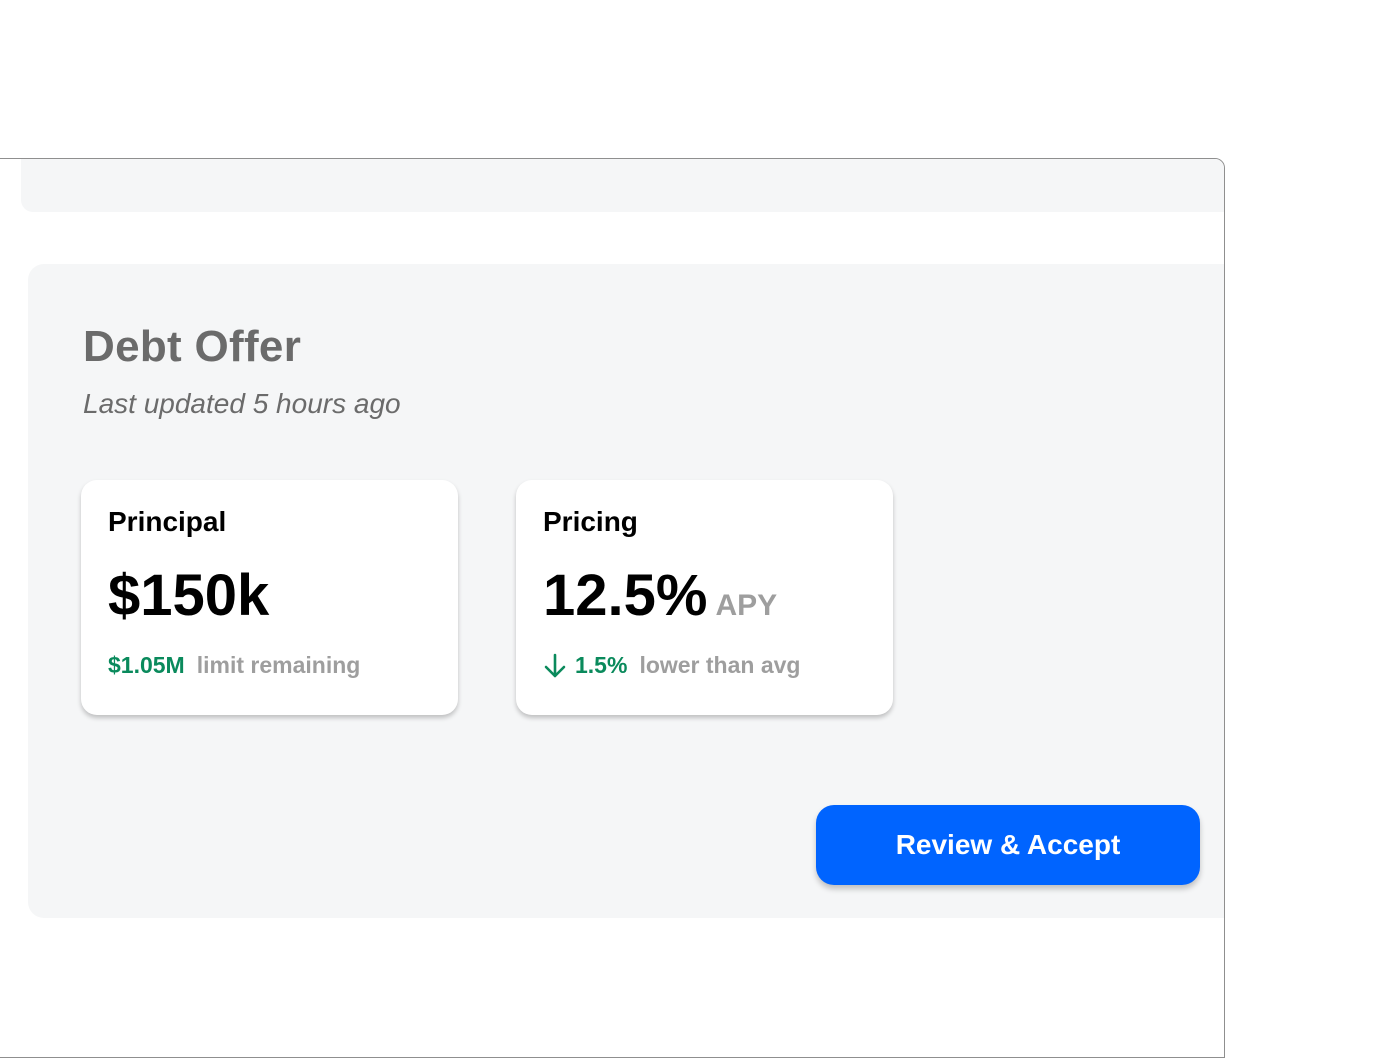 Image resolution: width=1384 pixels, height=1058 pixels. What do you see at coordinates (242, 403) in the screenshot?
I see `last-updated-text: Last updated 5 hours ago` at bounding box center [242, 403].